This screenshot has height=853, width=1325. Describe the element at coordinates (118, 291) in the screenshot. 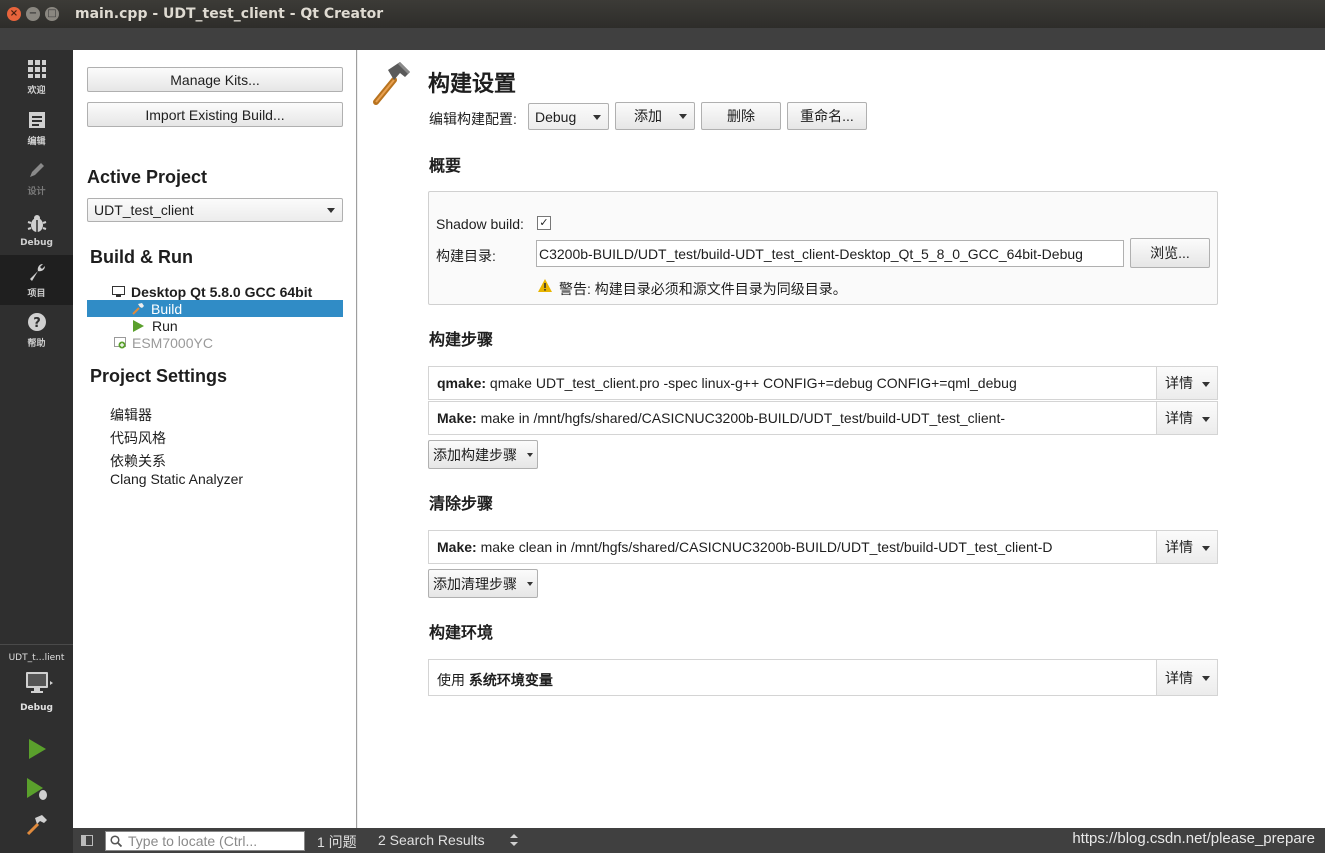

I see `monitor-icon` at that location.